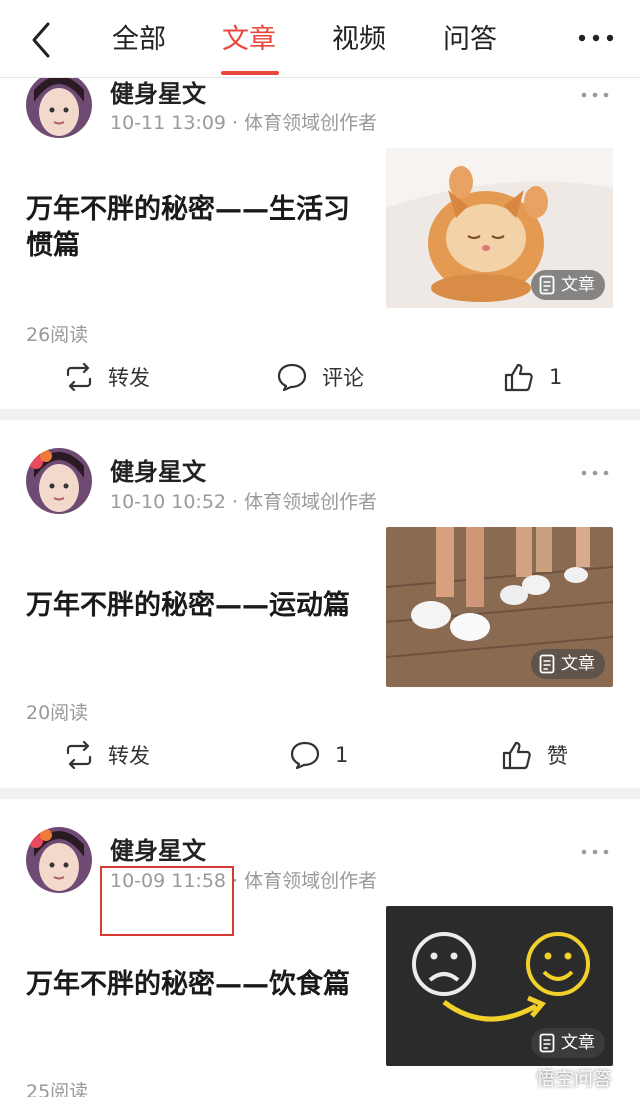 This screenshot has height=1097, width=640. I want to click on watermark: 悟空问答, so click(561, 1077).